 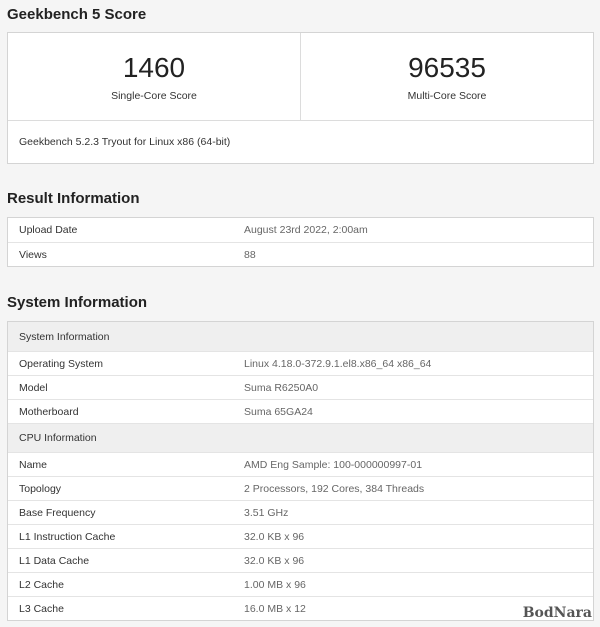 What do you see at coordinates (64, 336) in the screenshot?
I see `group-header-label: System Information` at bounding box center [64, 336].